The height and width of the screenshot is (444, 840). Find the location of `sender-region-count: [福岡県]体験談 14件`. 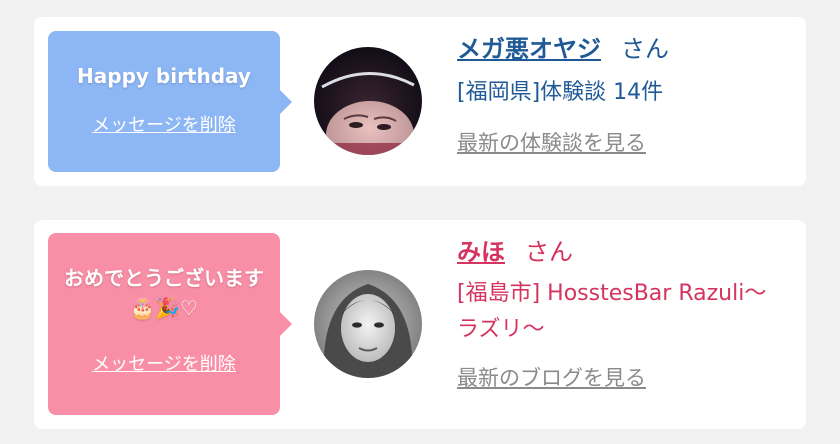

sender-region-count: [福岡県]体験談 14件 is located at coordinates (560, 92).